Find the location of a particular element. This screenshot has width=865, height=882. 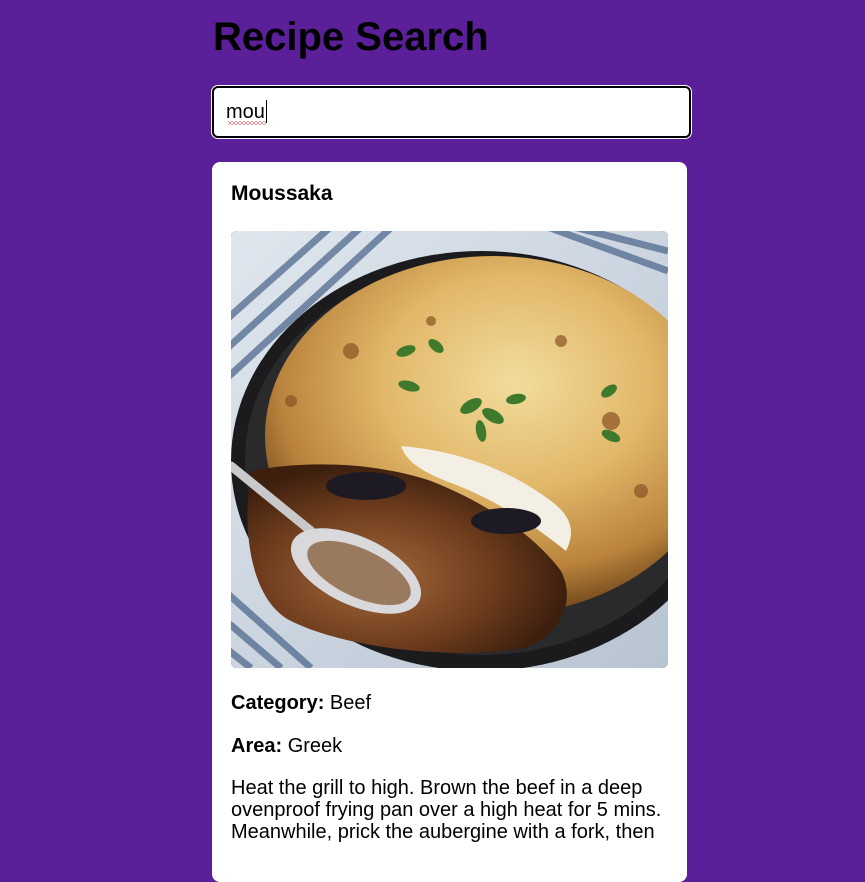

area-line: Area: Greek is located at coordinates (286, 746).